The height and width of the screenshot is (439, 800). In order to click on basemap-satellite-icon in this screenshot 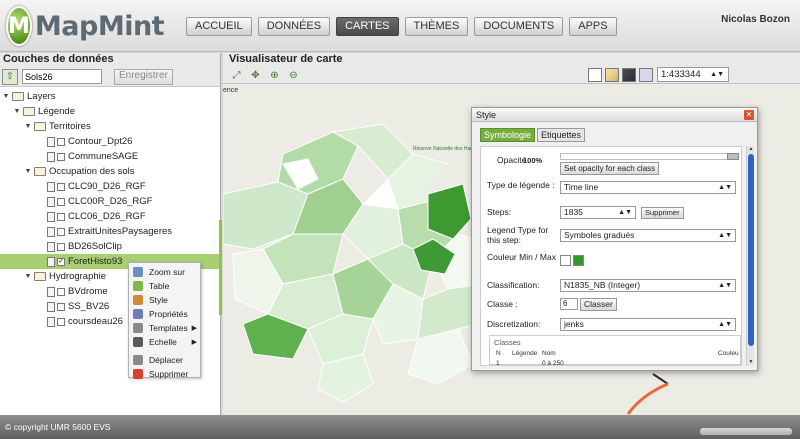, I will do `click(629, 75)`.